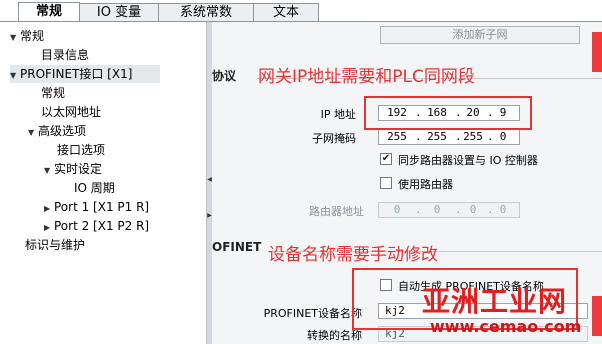 The height and width of the screenshot is (344, 602). I want to click on tree-item-general: ▼ 常规, so click(27, 36).